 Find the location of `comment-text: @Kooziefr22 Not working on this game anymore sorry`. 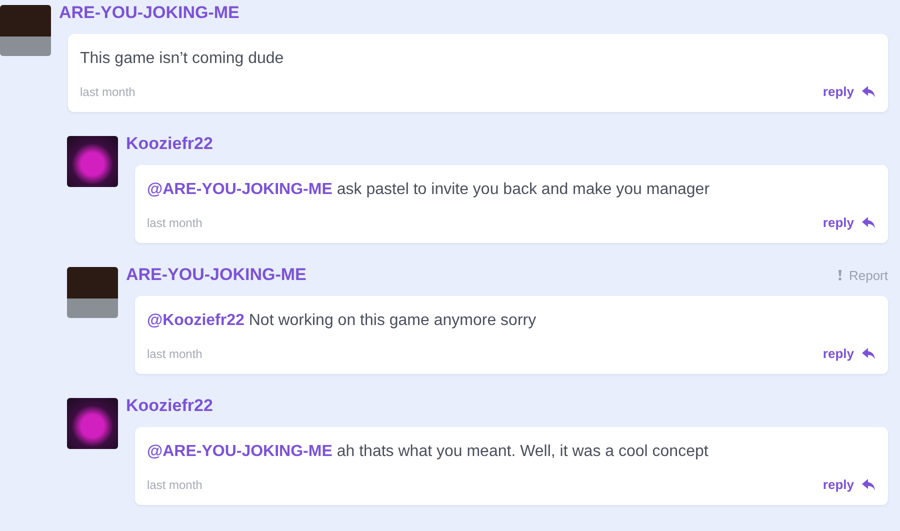

comment-text: @Kooziefr22 Not working on this game anymore sorry is located at coordinates (342, 321).